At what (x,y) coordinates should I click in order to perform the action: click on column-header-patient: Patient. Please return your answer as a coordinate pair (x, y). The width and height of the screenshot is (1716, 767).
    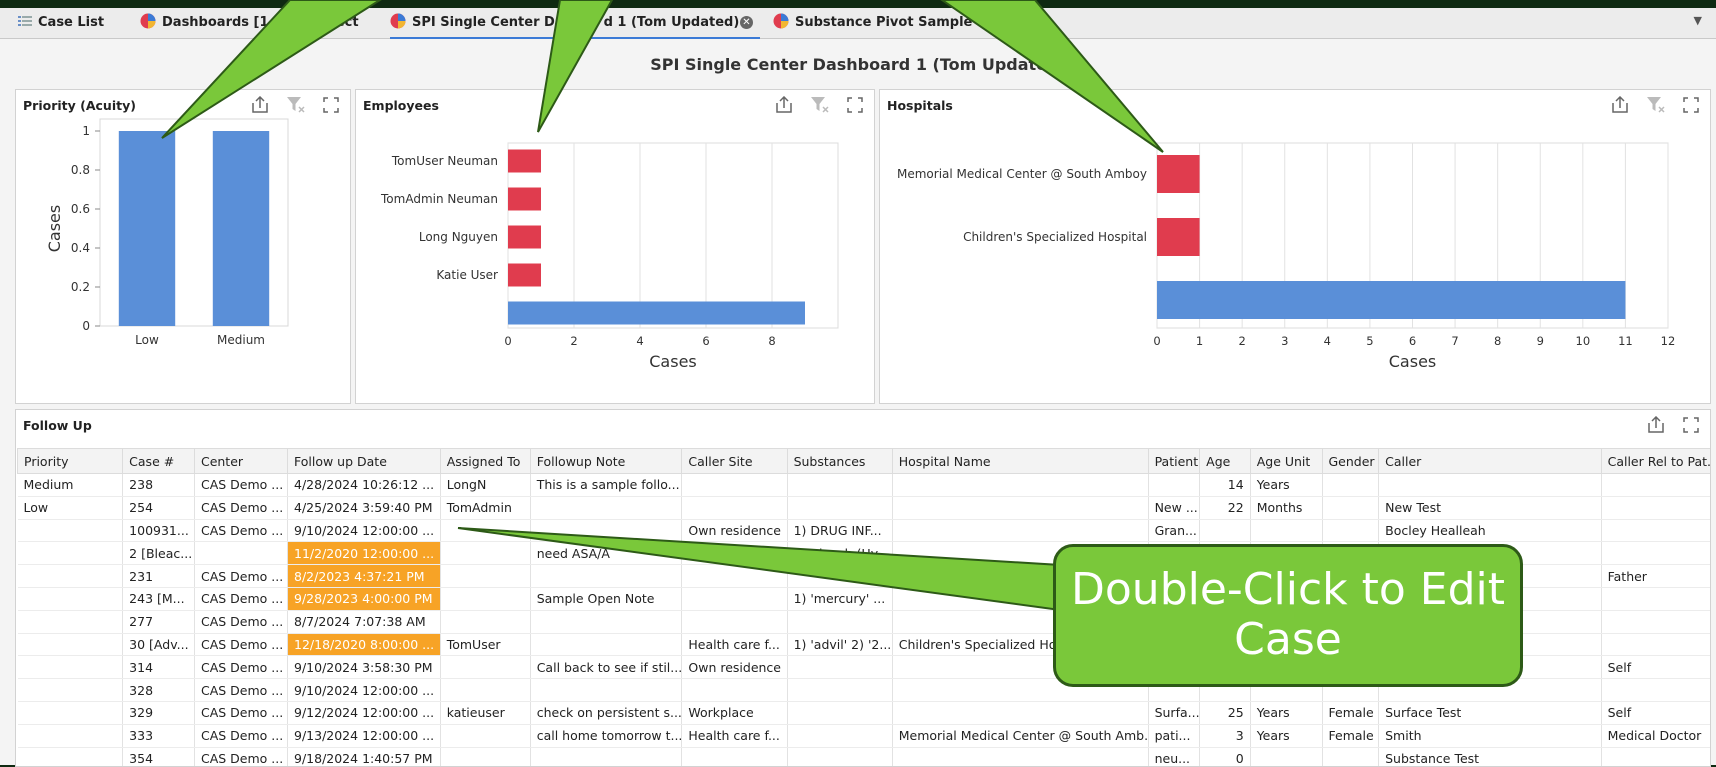
    Looking at the image, I should click on (1174, 461).